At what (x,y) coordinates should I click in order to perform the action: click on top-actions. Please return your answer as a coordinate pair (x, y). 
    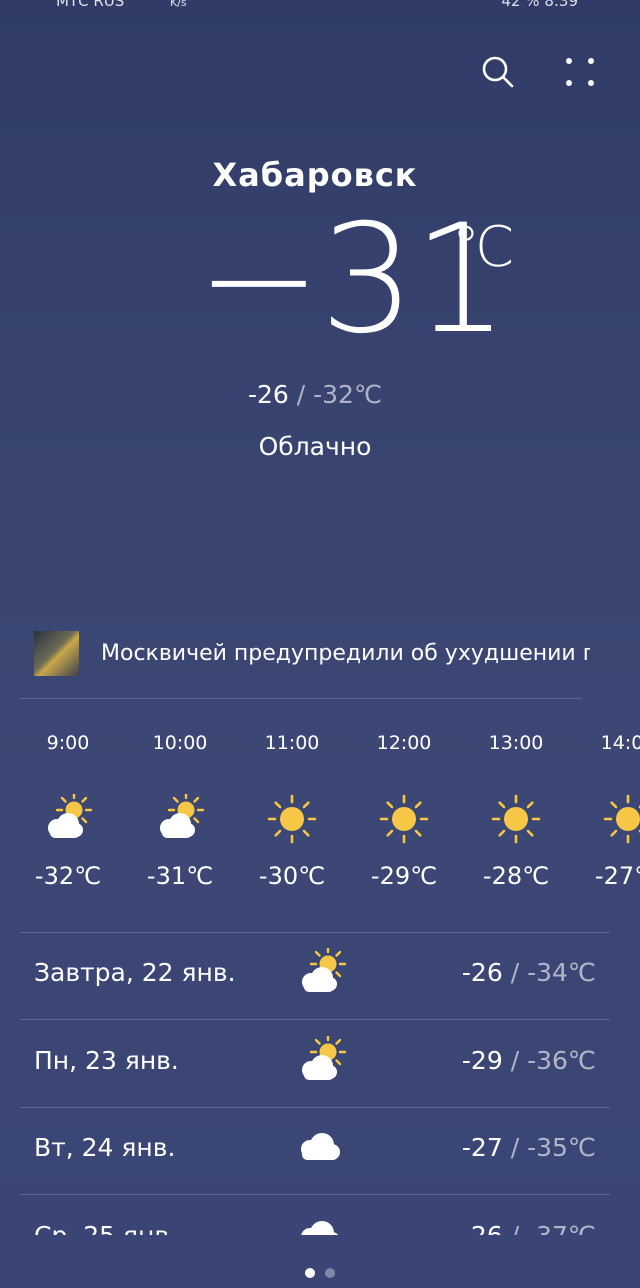
    Looking at the image, I should click on (539, 72).